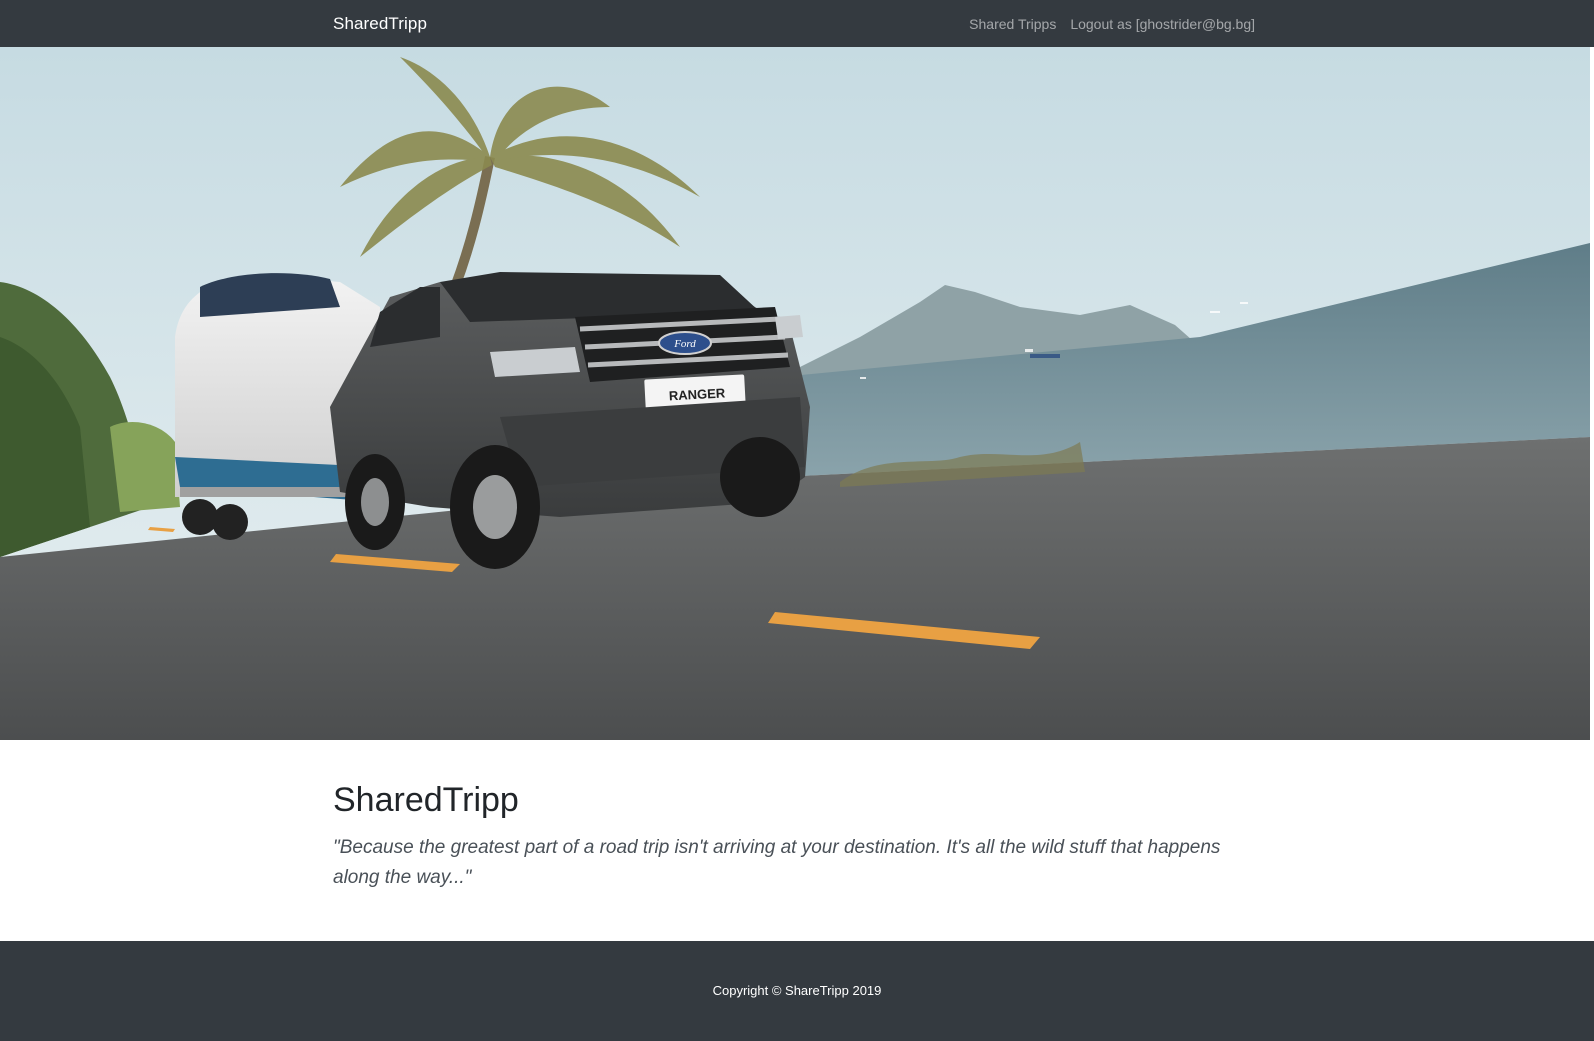  What do you see at coordinates (426, 800) in the screenshot?
I see `page-title: SharedTripp` at bounding box center [426, 800].